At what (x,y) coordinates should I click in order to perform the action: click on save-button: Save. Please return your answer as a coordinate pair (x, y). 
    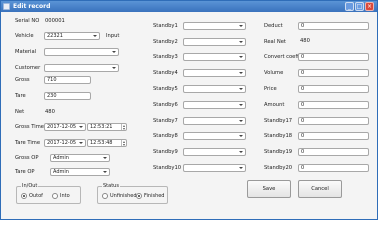
    Looking at the image, I should click on (269, 189).